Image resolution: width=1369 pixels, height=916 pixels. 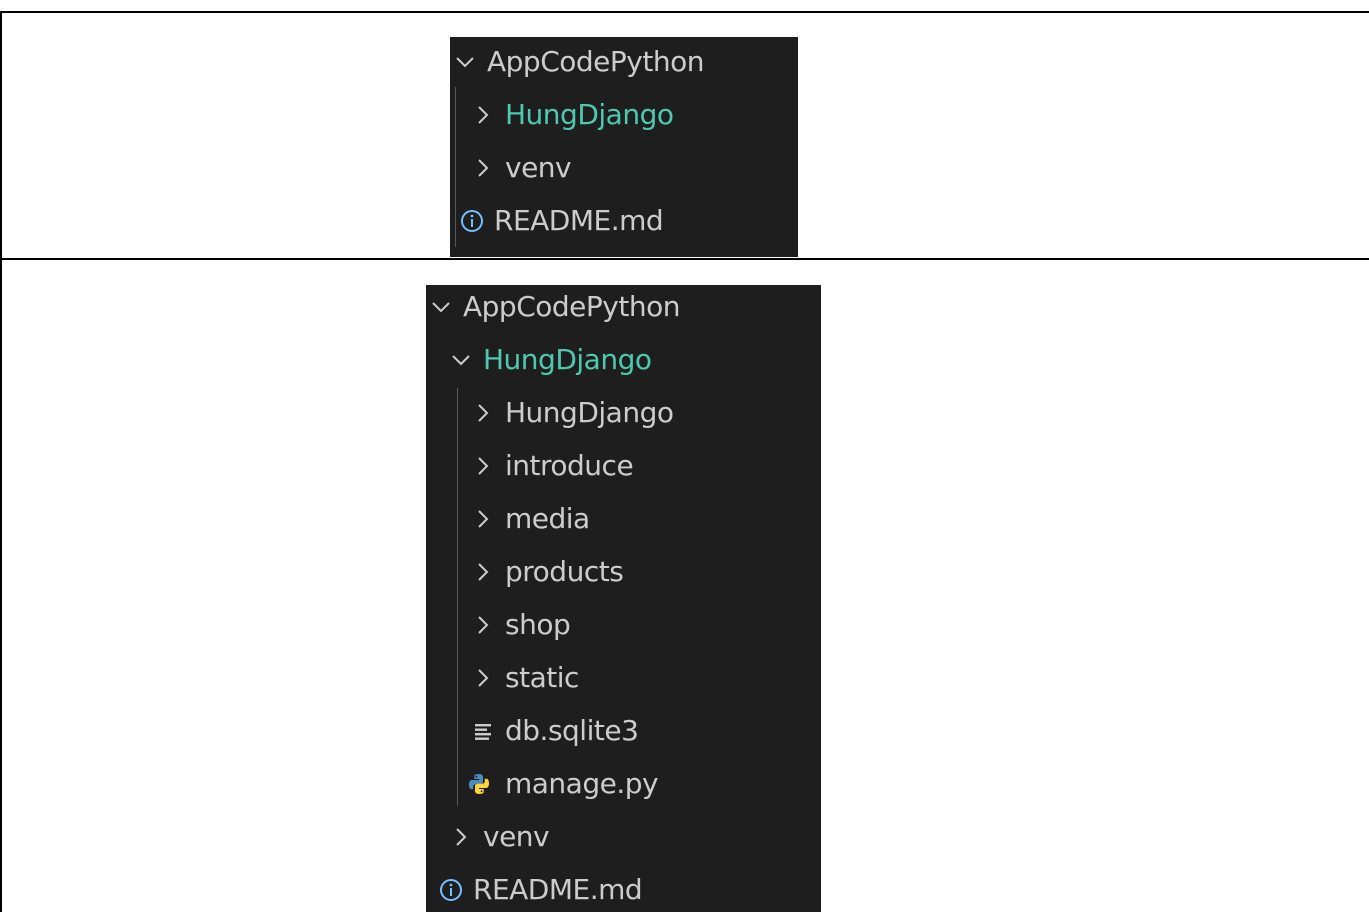 I want to click on explorer-panel-collapsed: AppCodePython HungDjango venv README.md, so click(x=624, y=147).